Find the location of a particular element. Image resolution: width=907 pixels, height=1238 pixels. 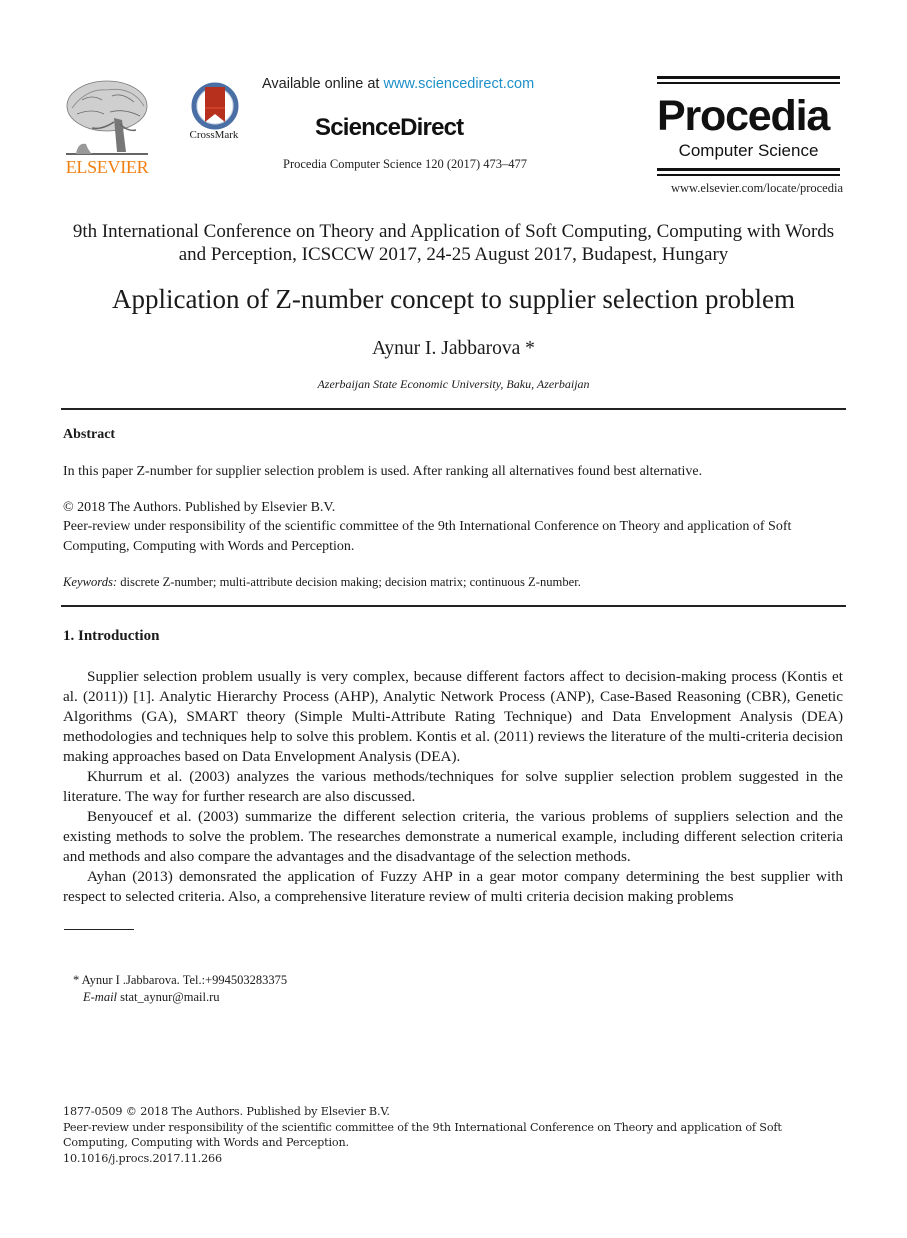

email-address: stat_aynur@mail.ru is located at coordinates (168, 997).